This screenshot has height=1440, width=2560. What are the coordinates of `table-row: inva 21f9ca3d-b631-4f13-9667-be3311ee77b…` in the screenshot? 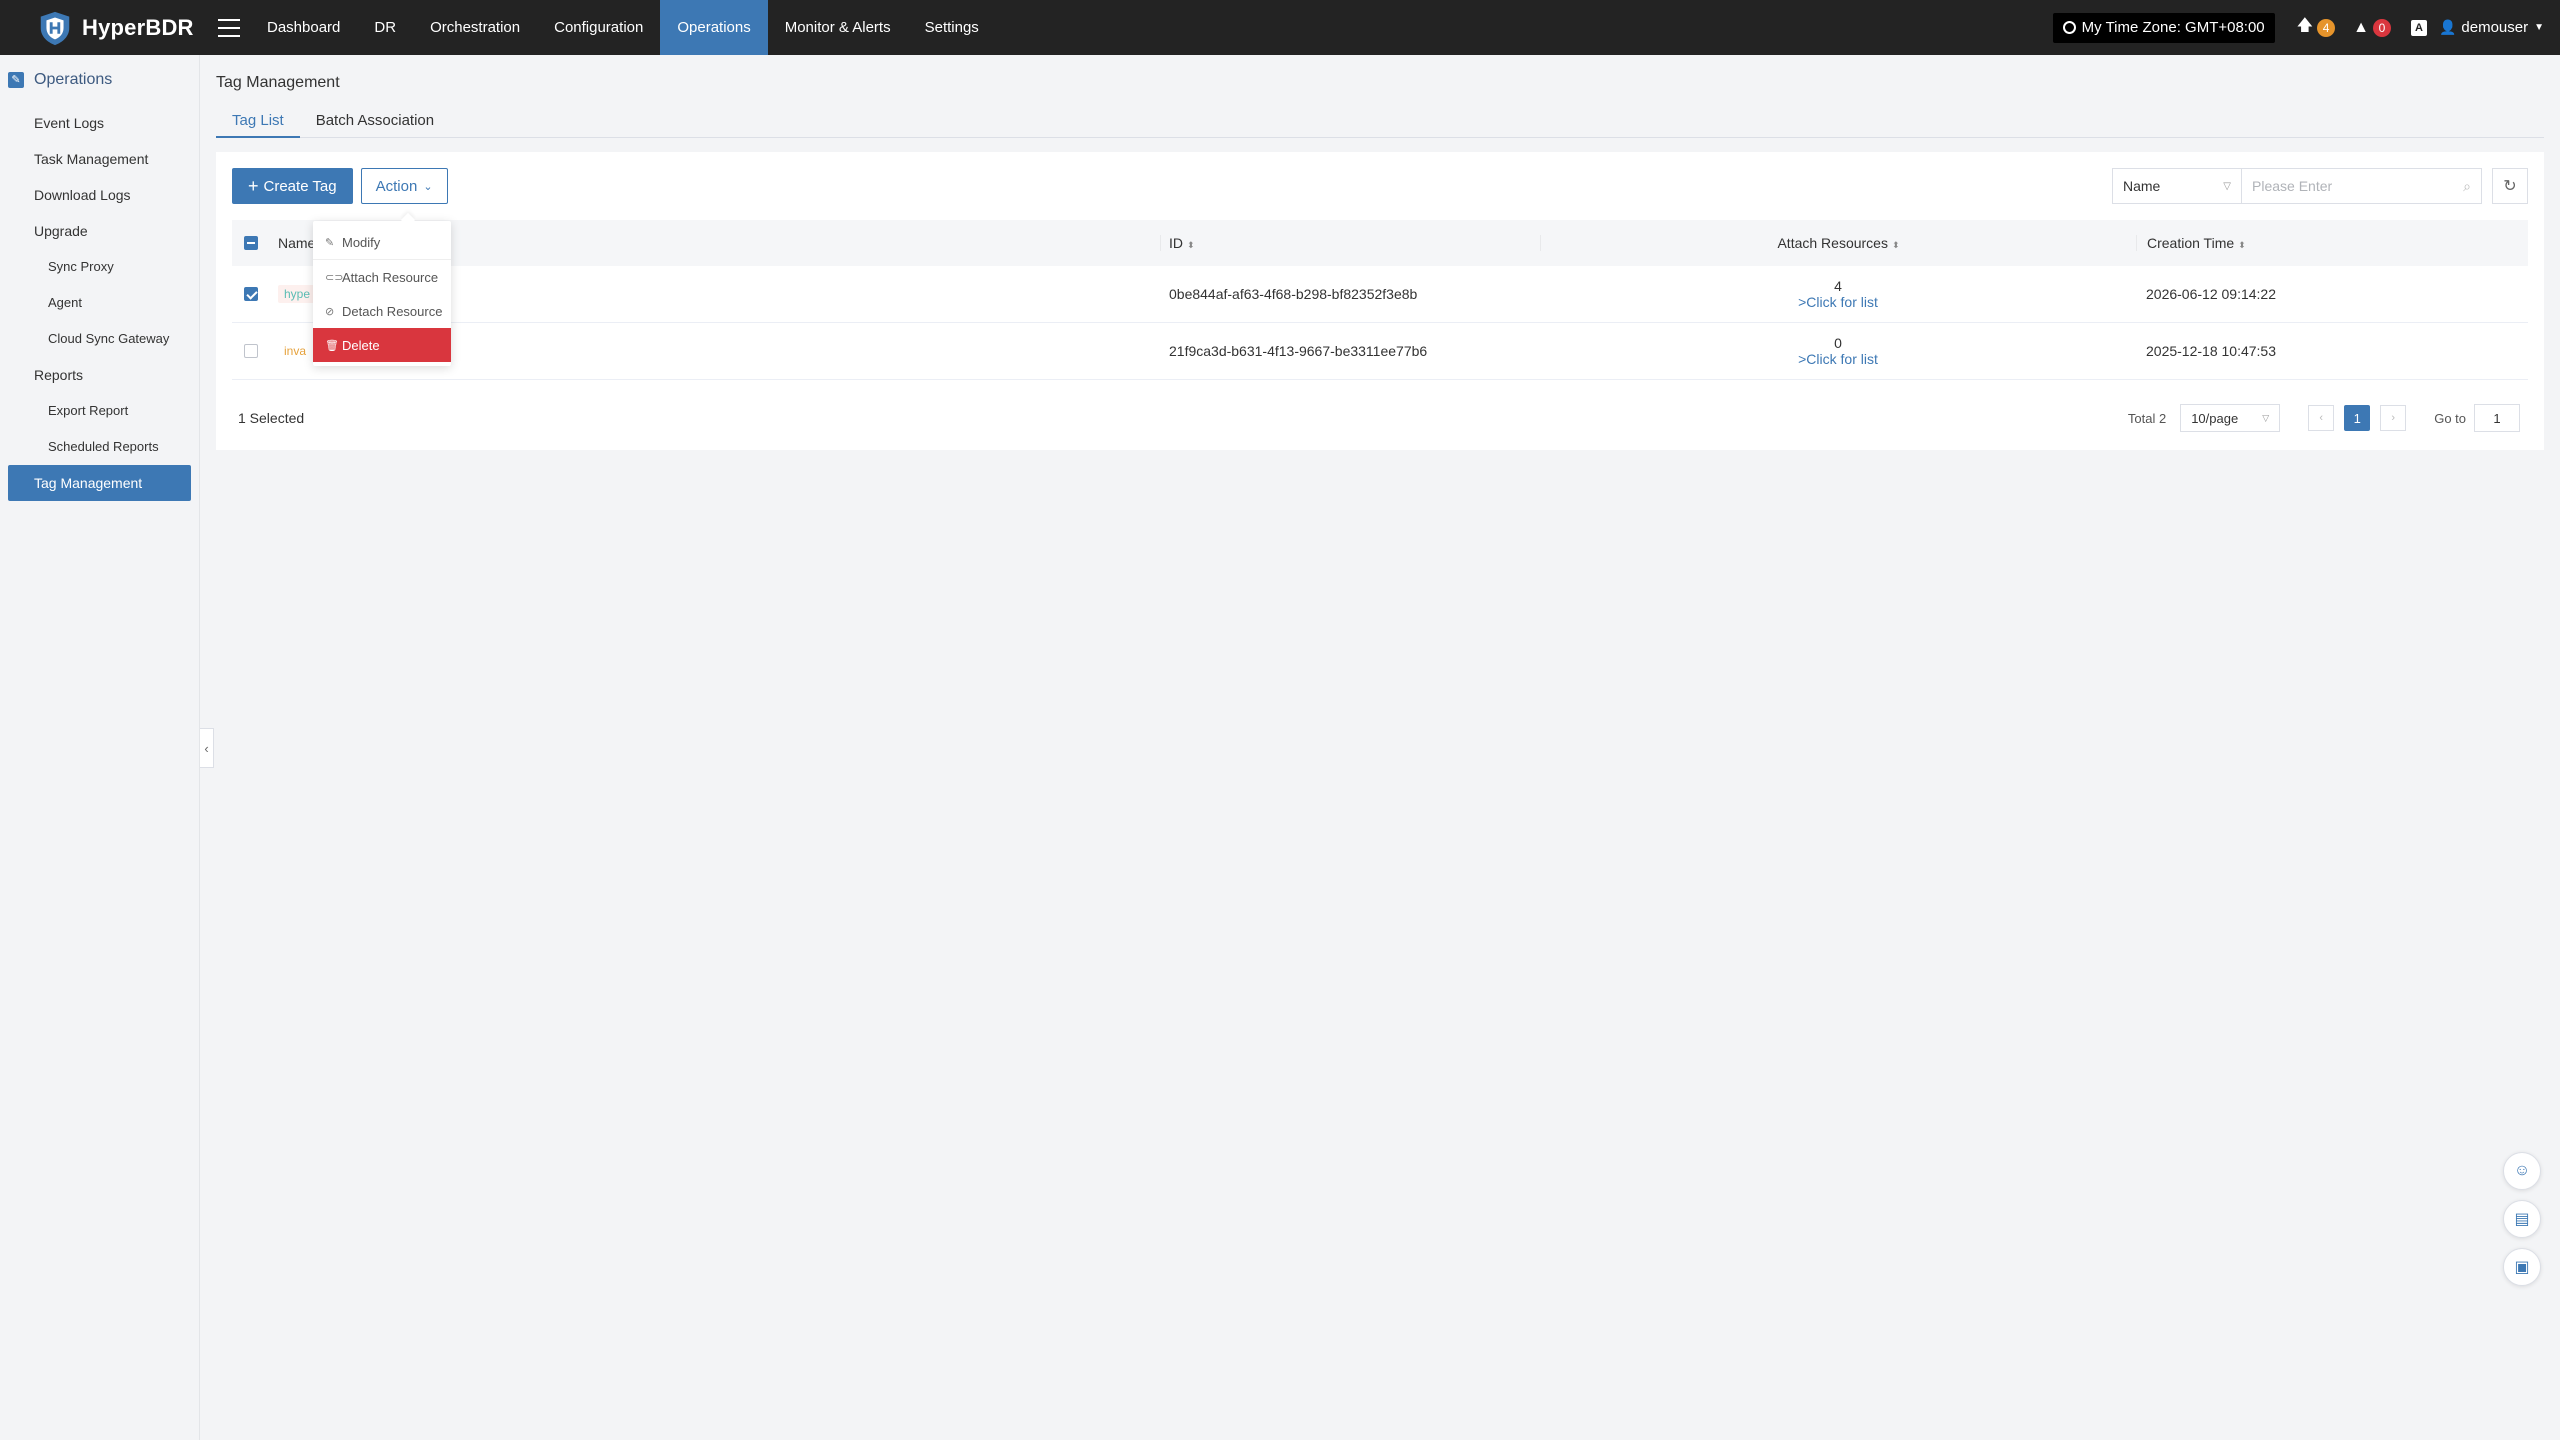 It's located at (1380, 351).